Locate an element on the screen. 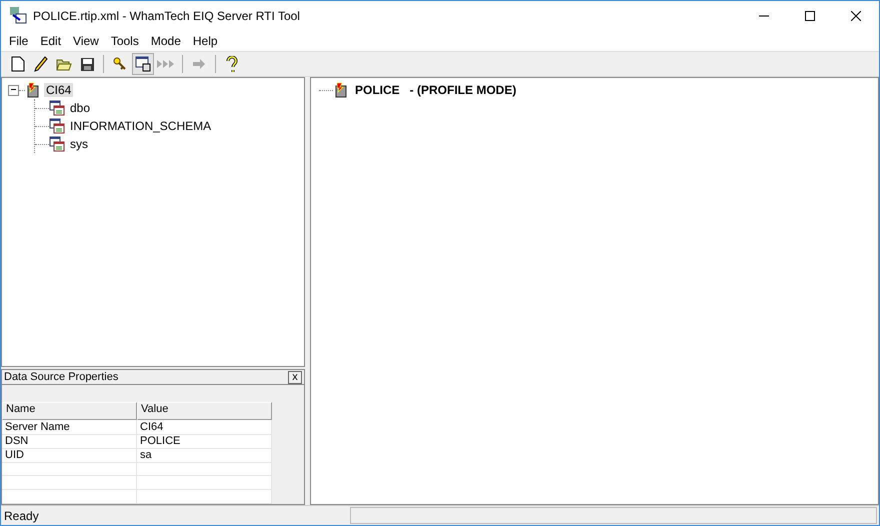  menu-item: Mode is located at coordinates (165, 41).